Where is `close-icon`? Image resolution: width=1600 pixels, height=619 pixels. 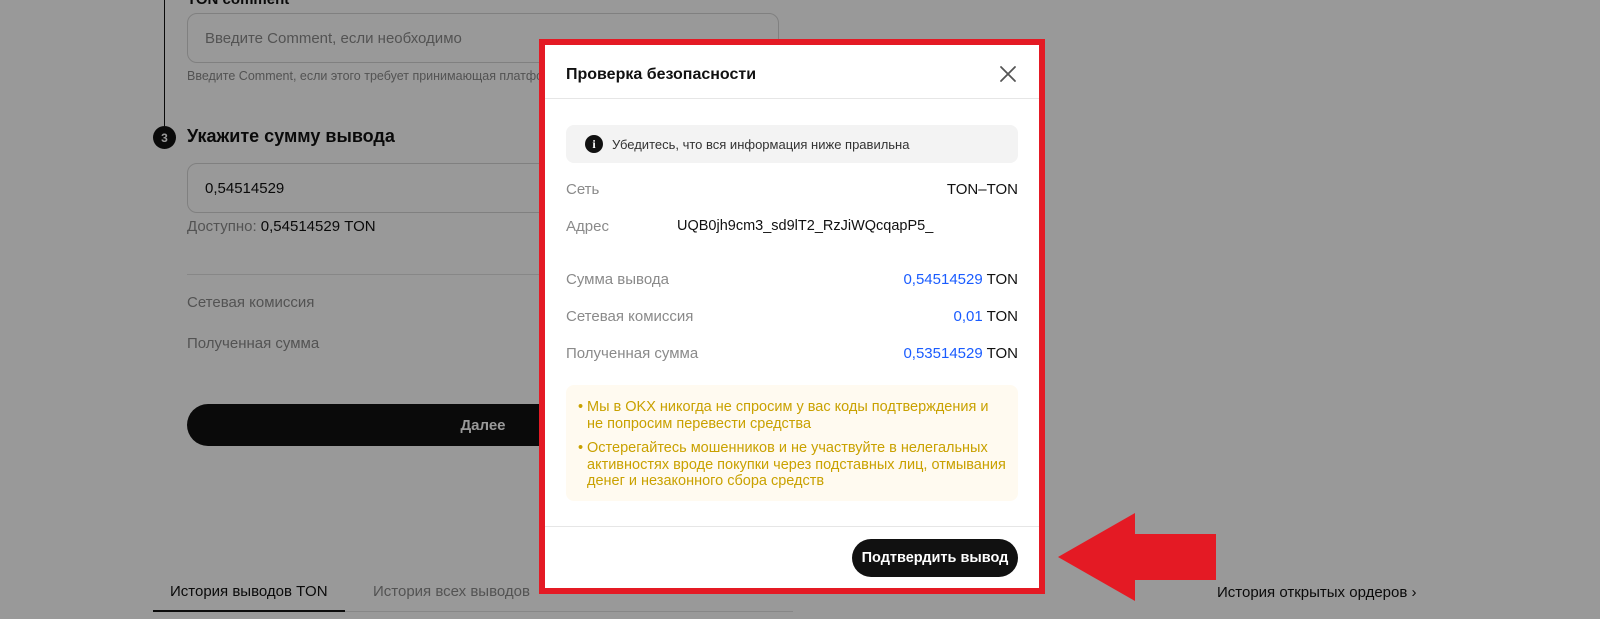
close-icon is located at coordinates (1008, 74).